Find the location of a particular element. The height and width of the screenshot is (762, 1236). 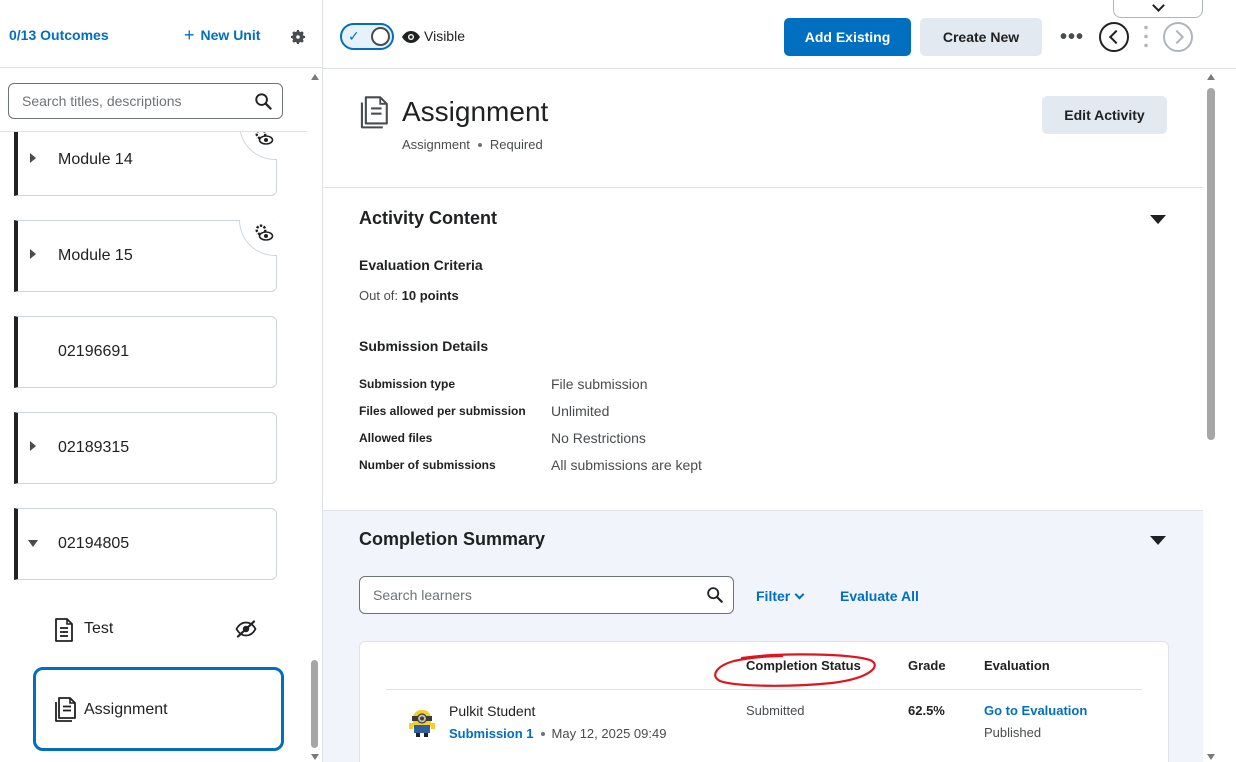

detail-key: Files allowed per submission is located at coordinates (442, 411).